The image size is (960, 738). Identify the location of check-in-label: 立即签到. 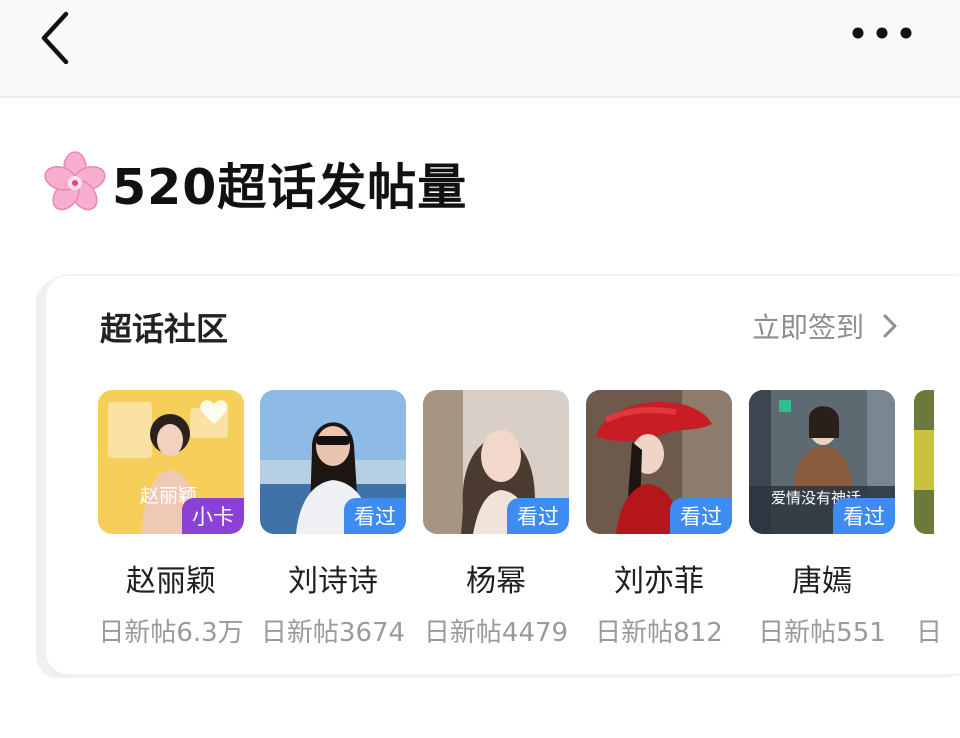
(808, 327).